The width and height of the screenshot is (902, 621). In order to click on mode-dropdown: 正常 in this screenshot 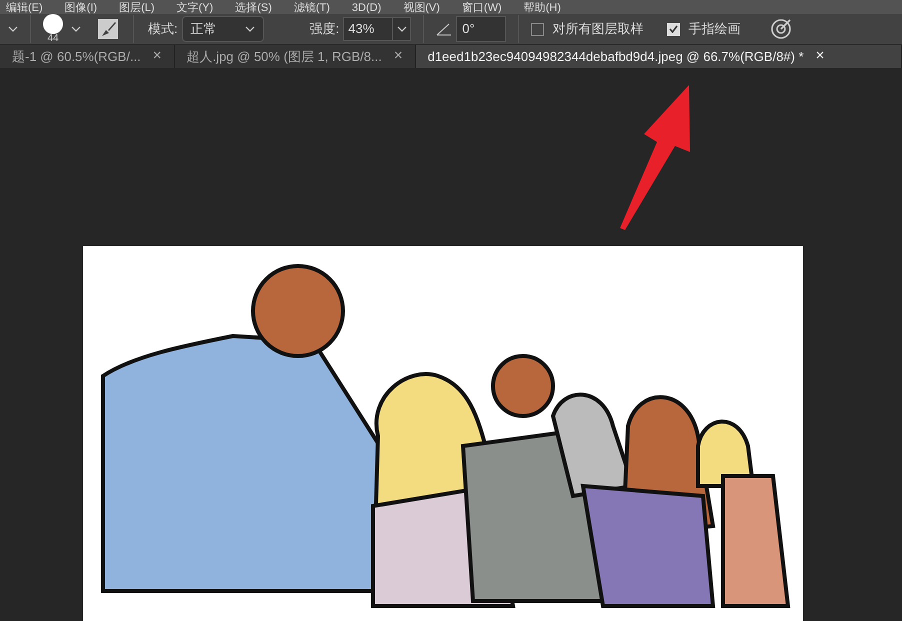, I will do `click(223, 29)`.